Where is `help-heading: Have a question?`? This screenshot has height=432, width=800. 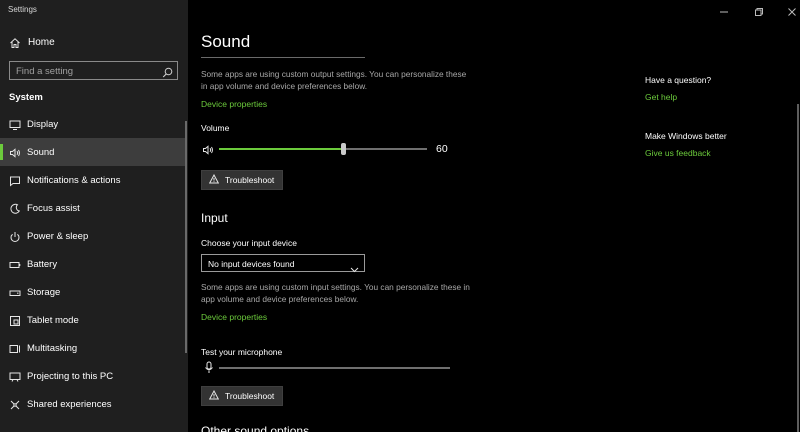
help-heading: Have a question? is located at coordinates (678, 80).